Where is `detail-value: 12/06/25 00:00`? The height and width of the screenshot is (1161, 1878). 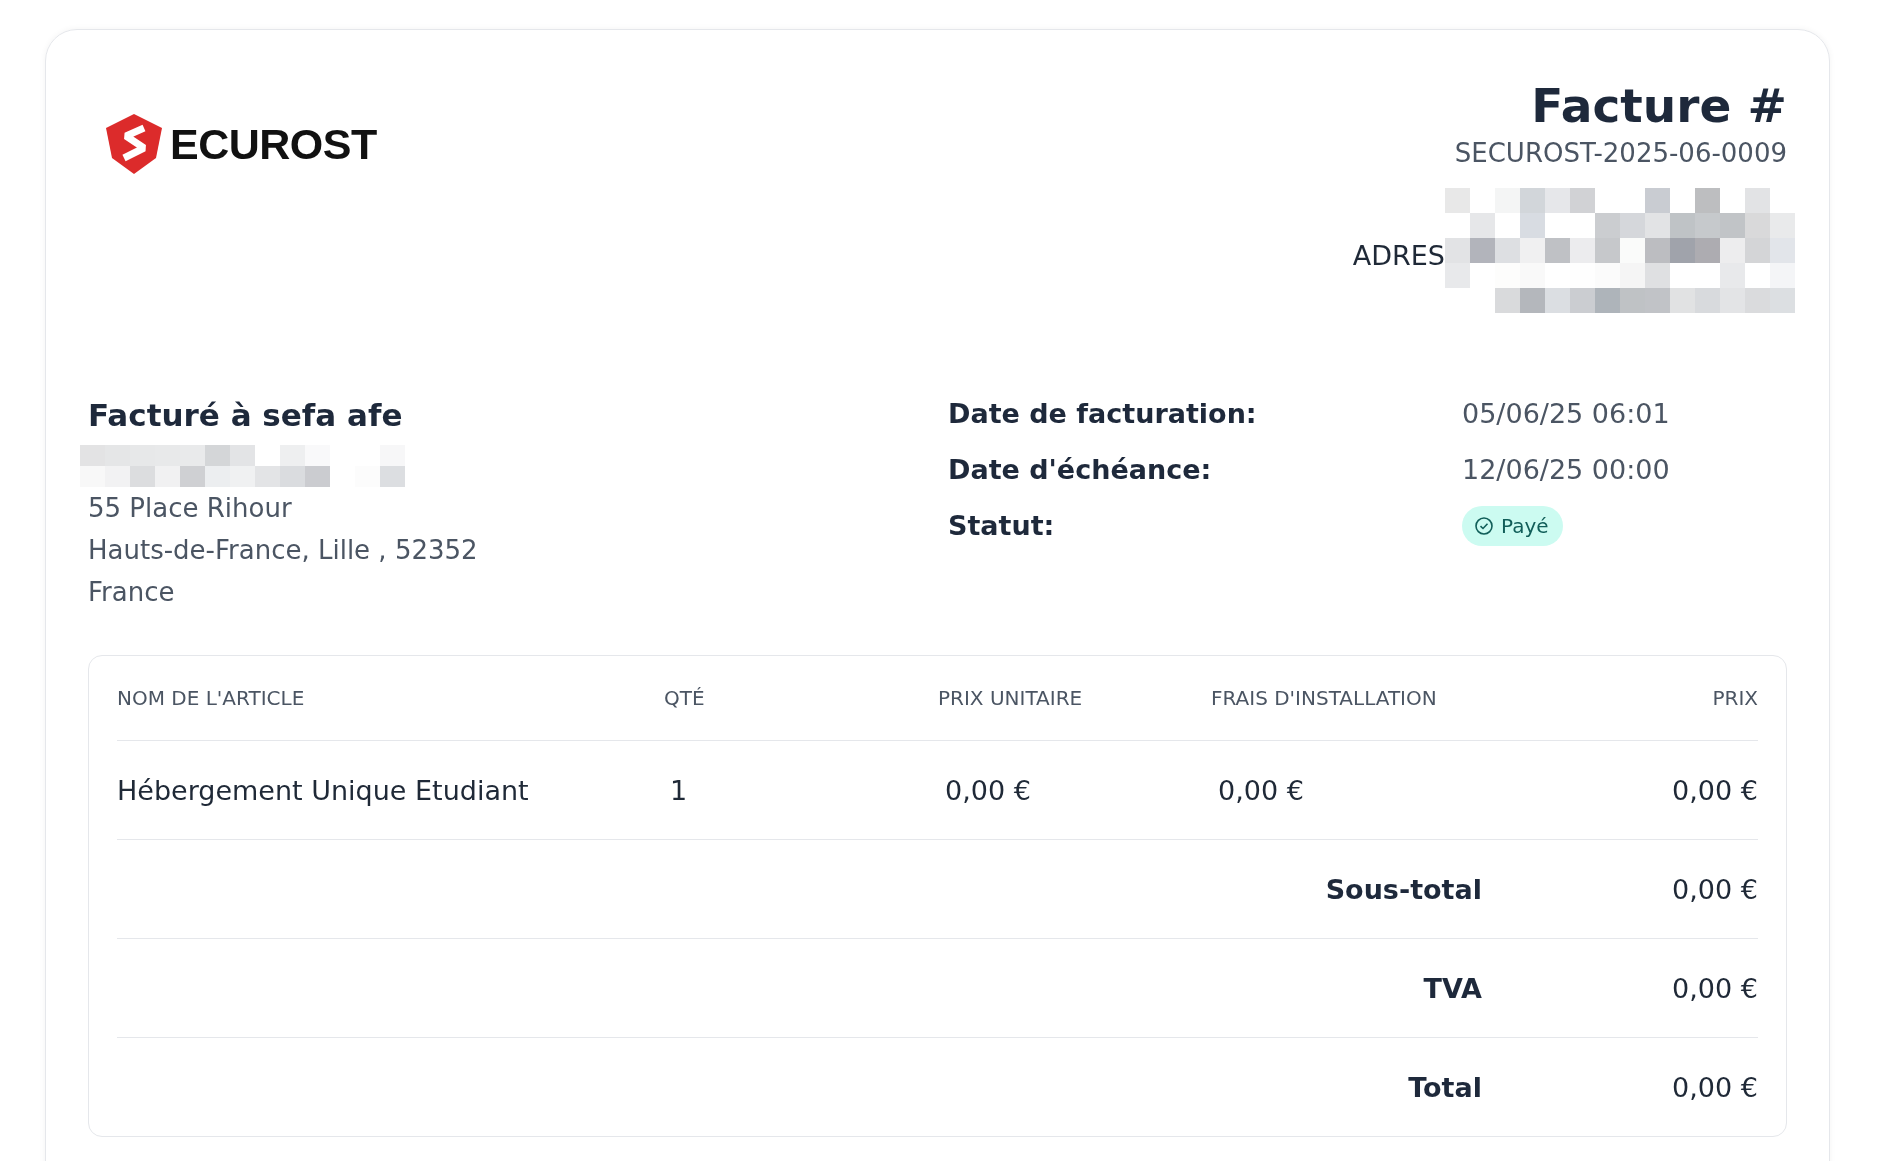 detail-value: 12/06/25 00:00 is located at coordinates (1566, 470).